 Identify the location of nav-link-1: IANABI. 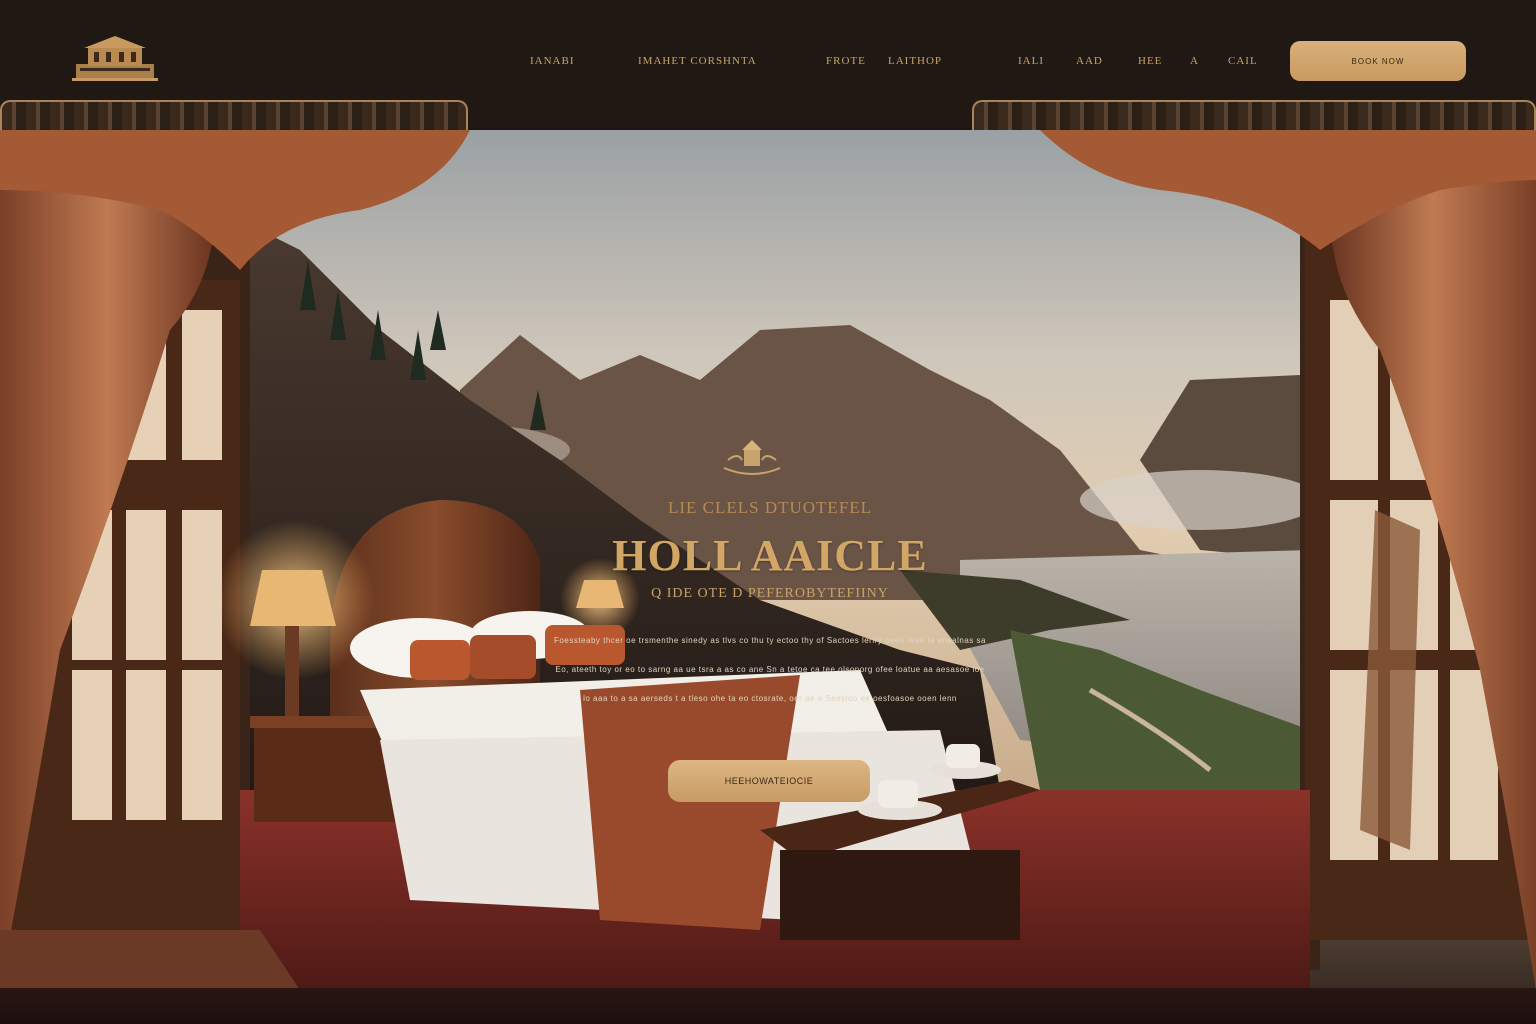
(552, 61).